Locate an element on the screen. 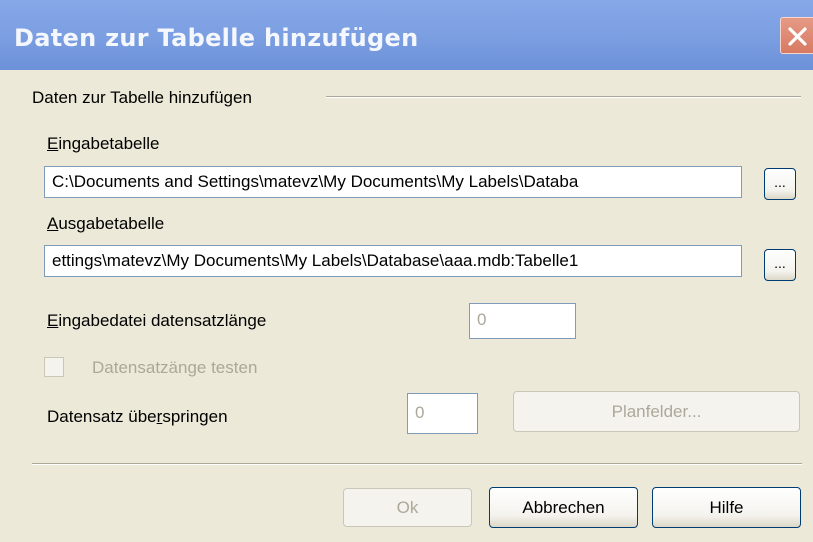 The width and height of the screenshot is (813, 542). test-length-label: Datensatzänge testen is located at coordinates (175, 367).